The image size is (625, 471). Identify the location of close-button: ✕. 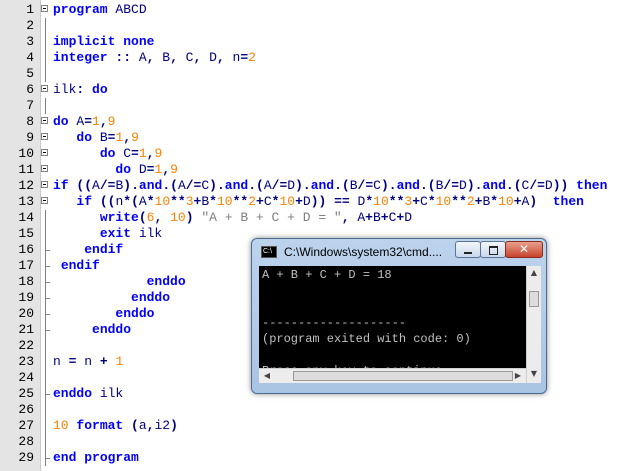
(524, 249).